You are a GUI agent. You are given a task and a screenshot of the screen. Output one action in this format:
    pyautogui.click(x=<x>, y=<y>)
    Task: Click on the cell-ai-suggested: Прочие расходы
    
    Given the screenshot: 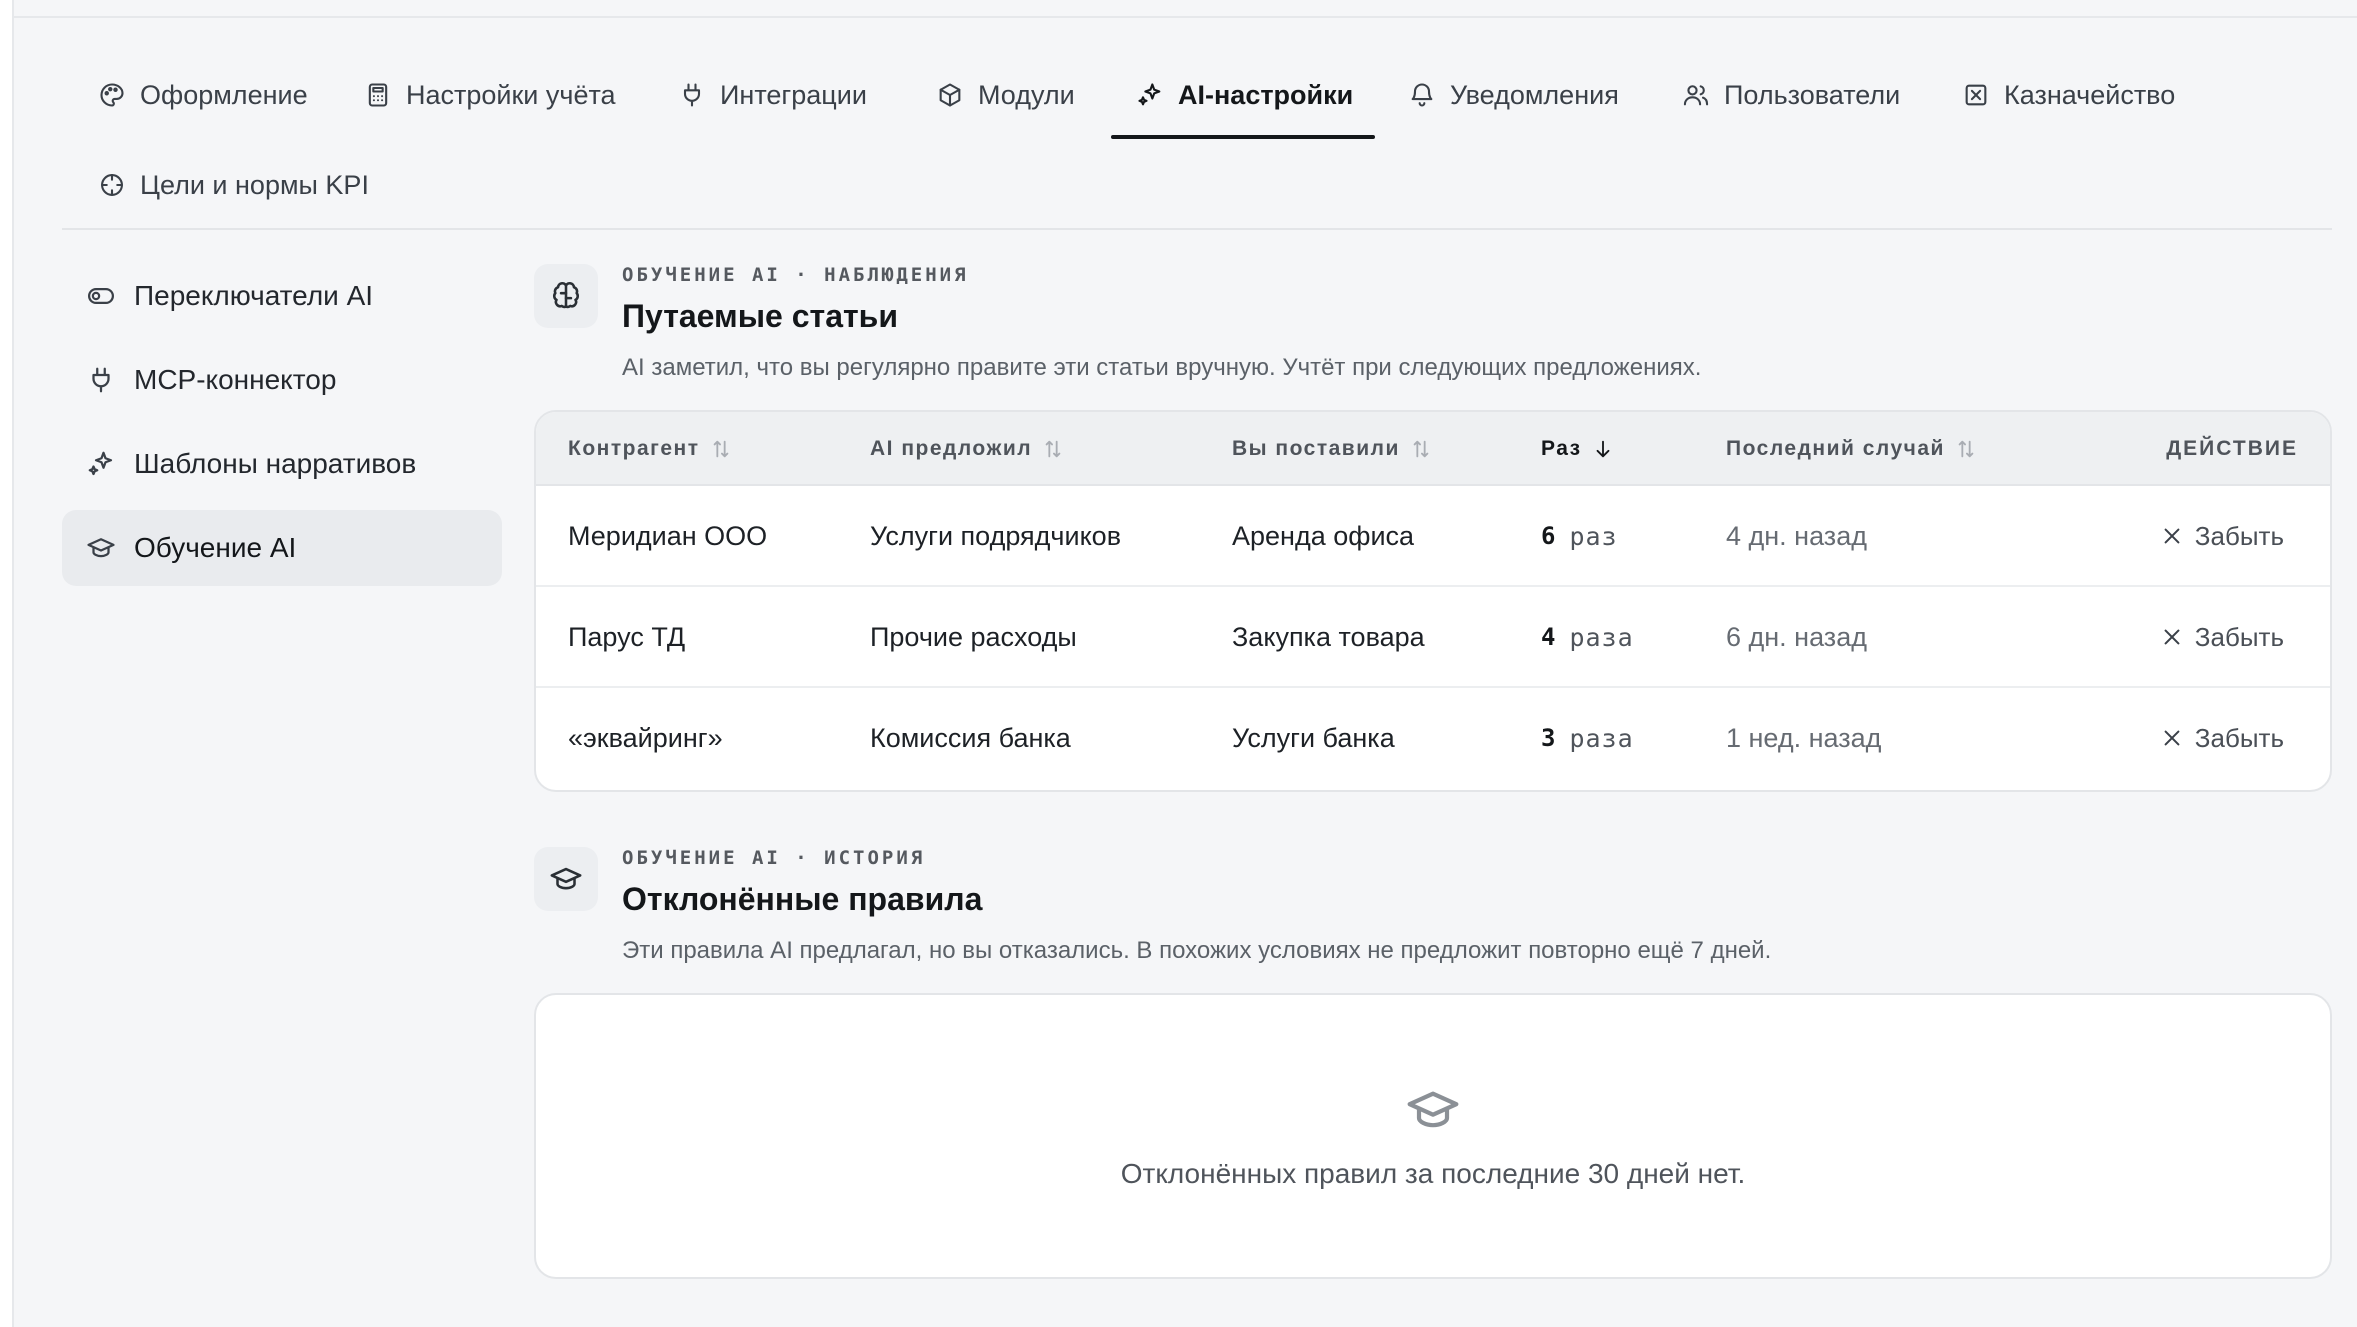 What is the action you would take?
    pyautogui.click(x=973, y=636)
    